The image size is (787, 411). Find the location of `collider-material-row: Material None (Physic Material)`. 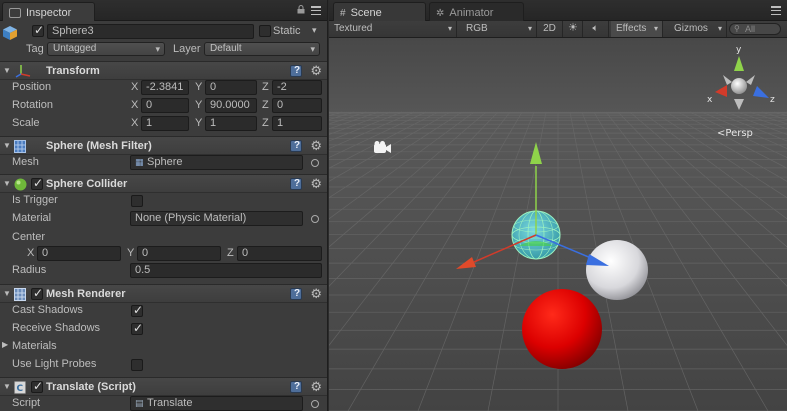

collider-material-row: Material None (Physic Material) is located at coordinates (163, 219).